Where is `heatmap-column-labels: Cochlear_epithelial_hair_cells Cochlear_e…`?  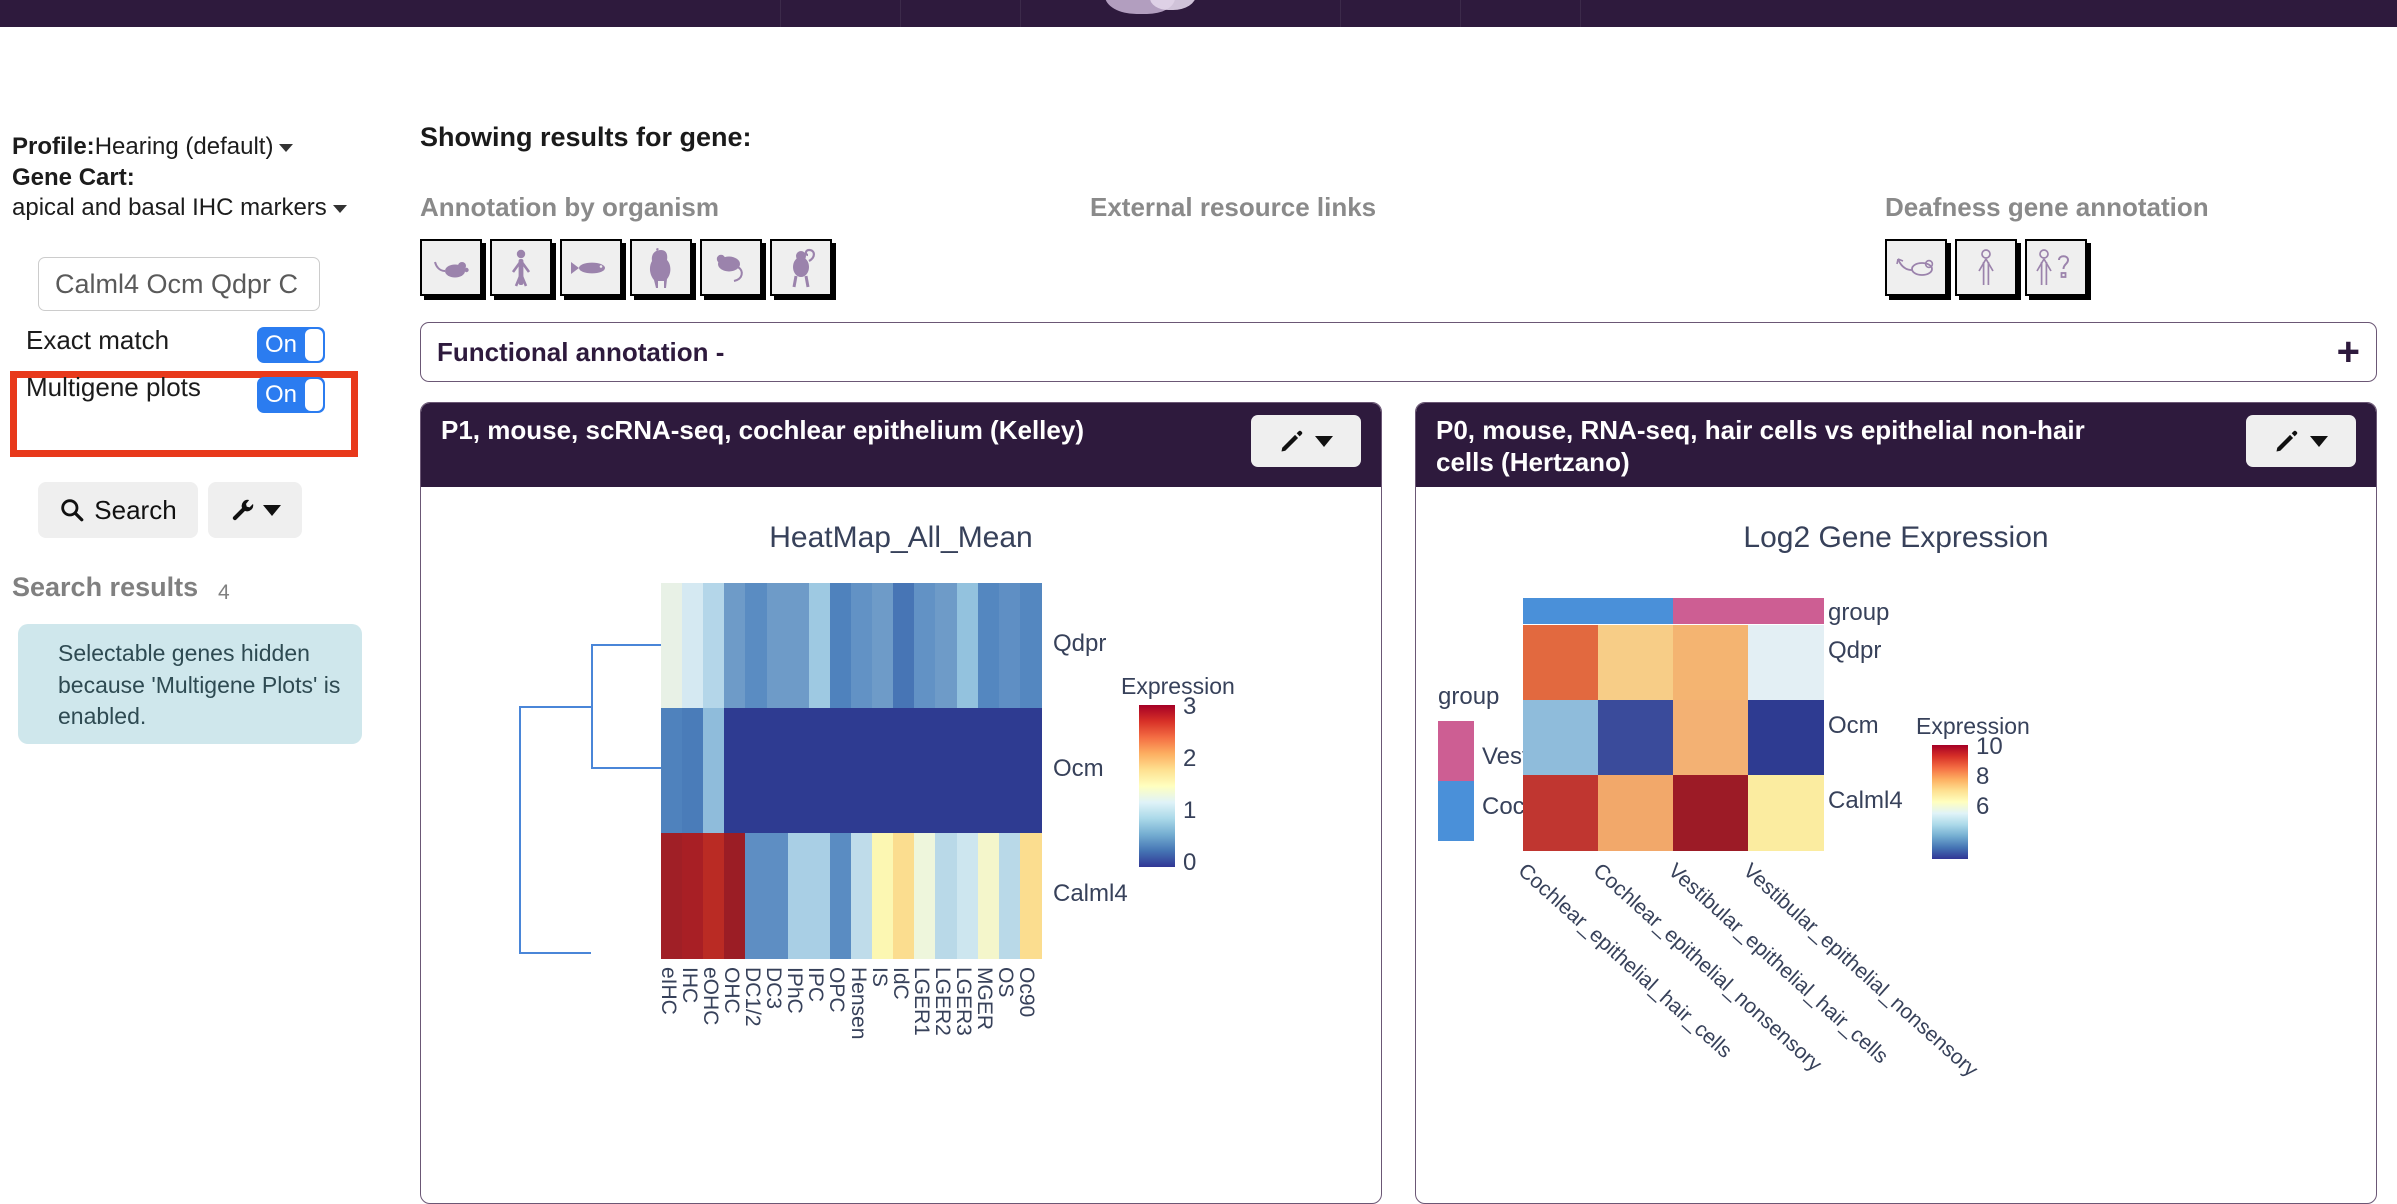 heatmap-column-labels: Cochlear_epithelial_hair_cells Cochlear_e… is located at coordinates (1818, 1005).